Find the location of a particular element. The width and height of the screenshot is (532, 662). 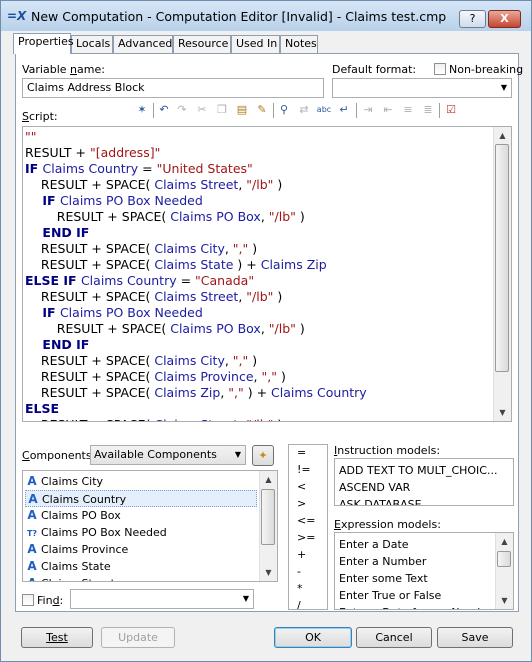

new-component-button: ✦ is located at coordinates (263, 455).